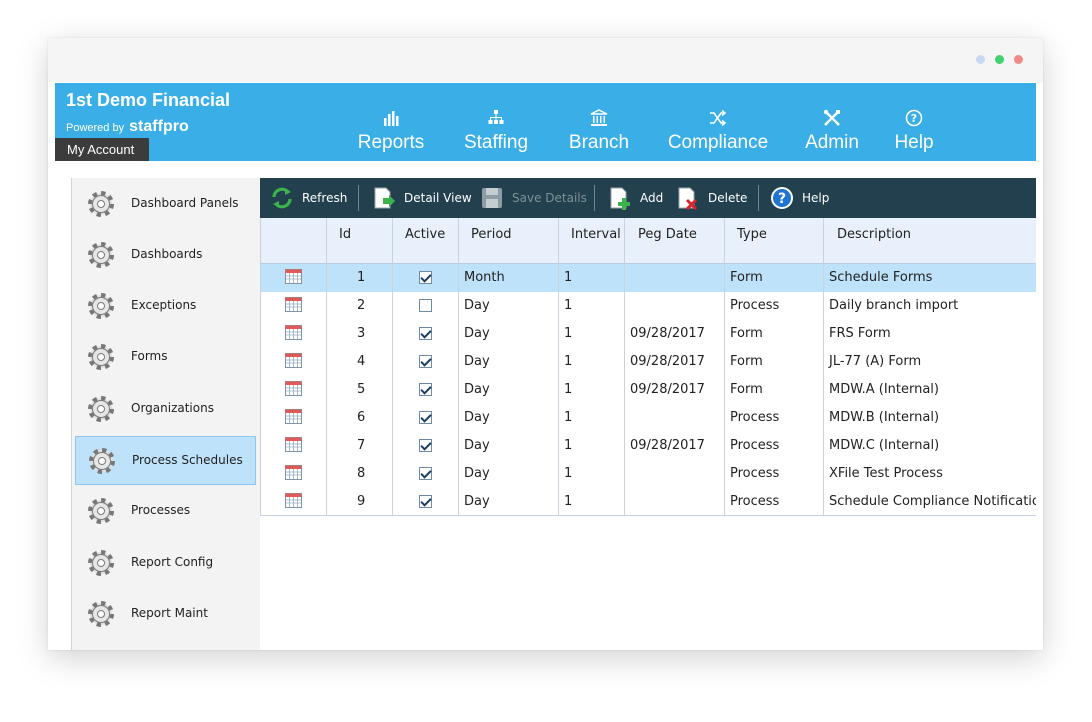 The image size is (1092, 722). I want to click on nav-reports: Reports, so click(391, 131).